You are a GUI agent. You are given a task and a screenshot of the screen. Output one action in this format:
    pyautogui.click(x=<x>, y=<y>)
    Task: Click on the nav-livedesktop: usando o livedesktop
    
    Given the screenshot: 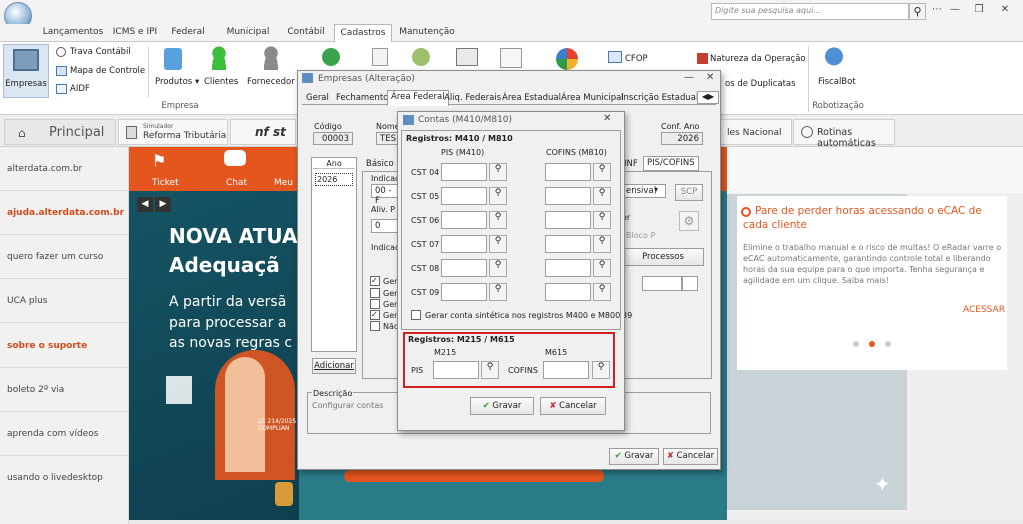 What is the action you would take?
    pyautogui.click(x=55, y=478)
    